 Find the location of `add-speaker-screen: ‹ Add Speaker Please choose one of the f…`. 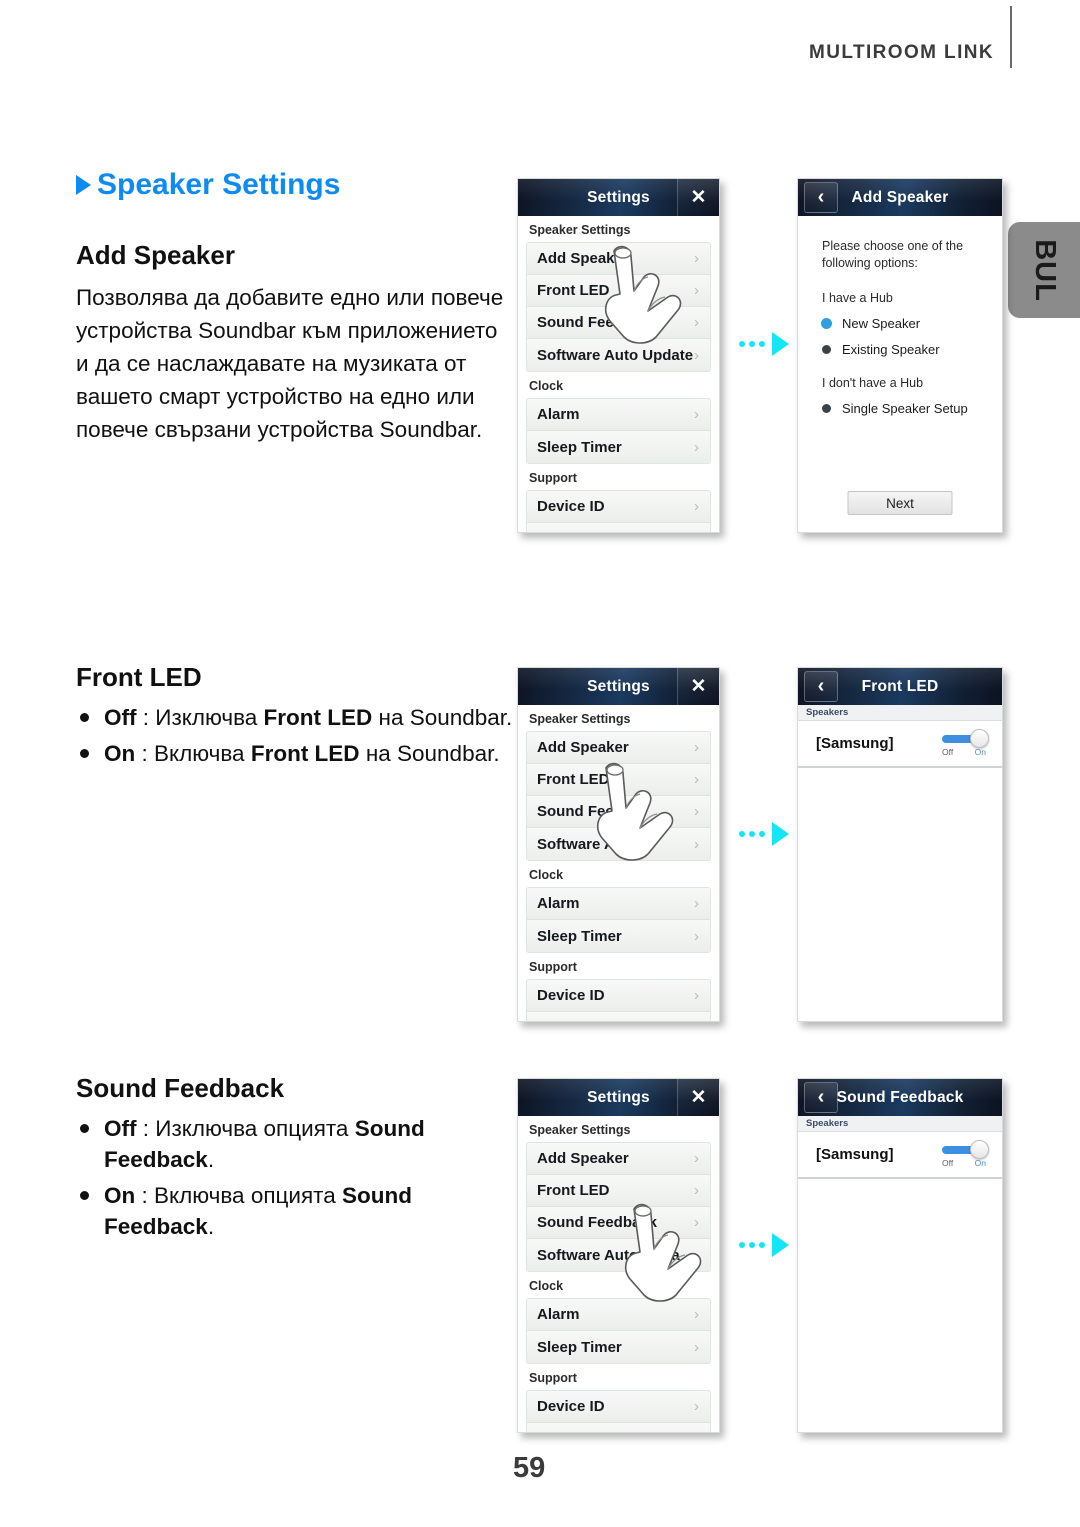

add-speaker-screen: ‹ Add Speaker Please choose one of the f… is located at coordinates (900, 355).